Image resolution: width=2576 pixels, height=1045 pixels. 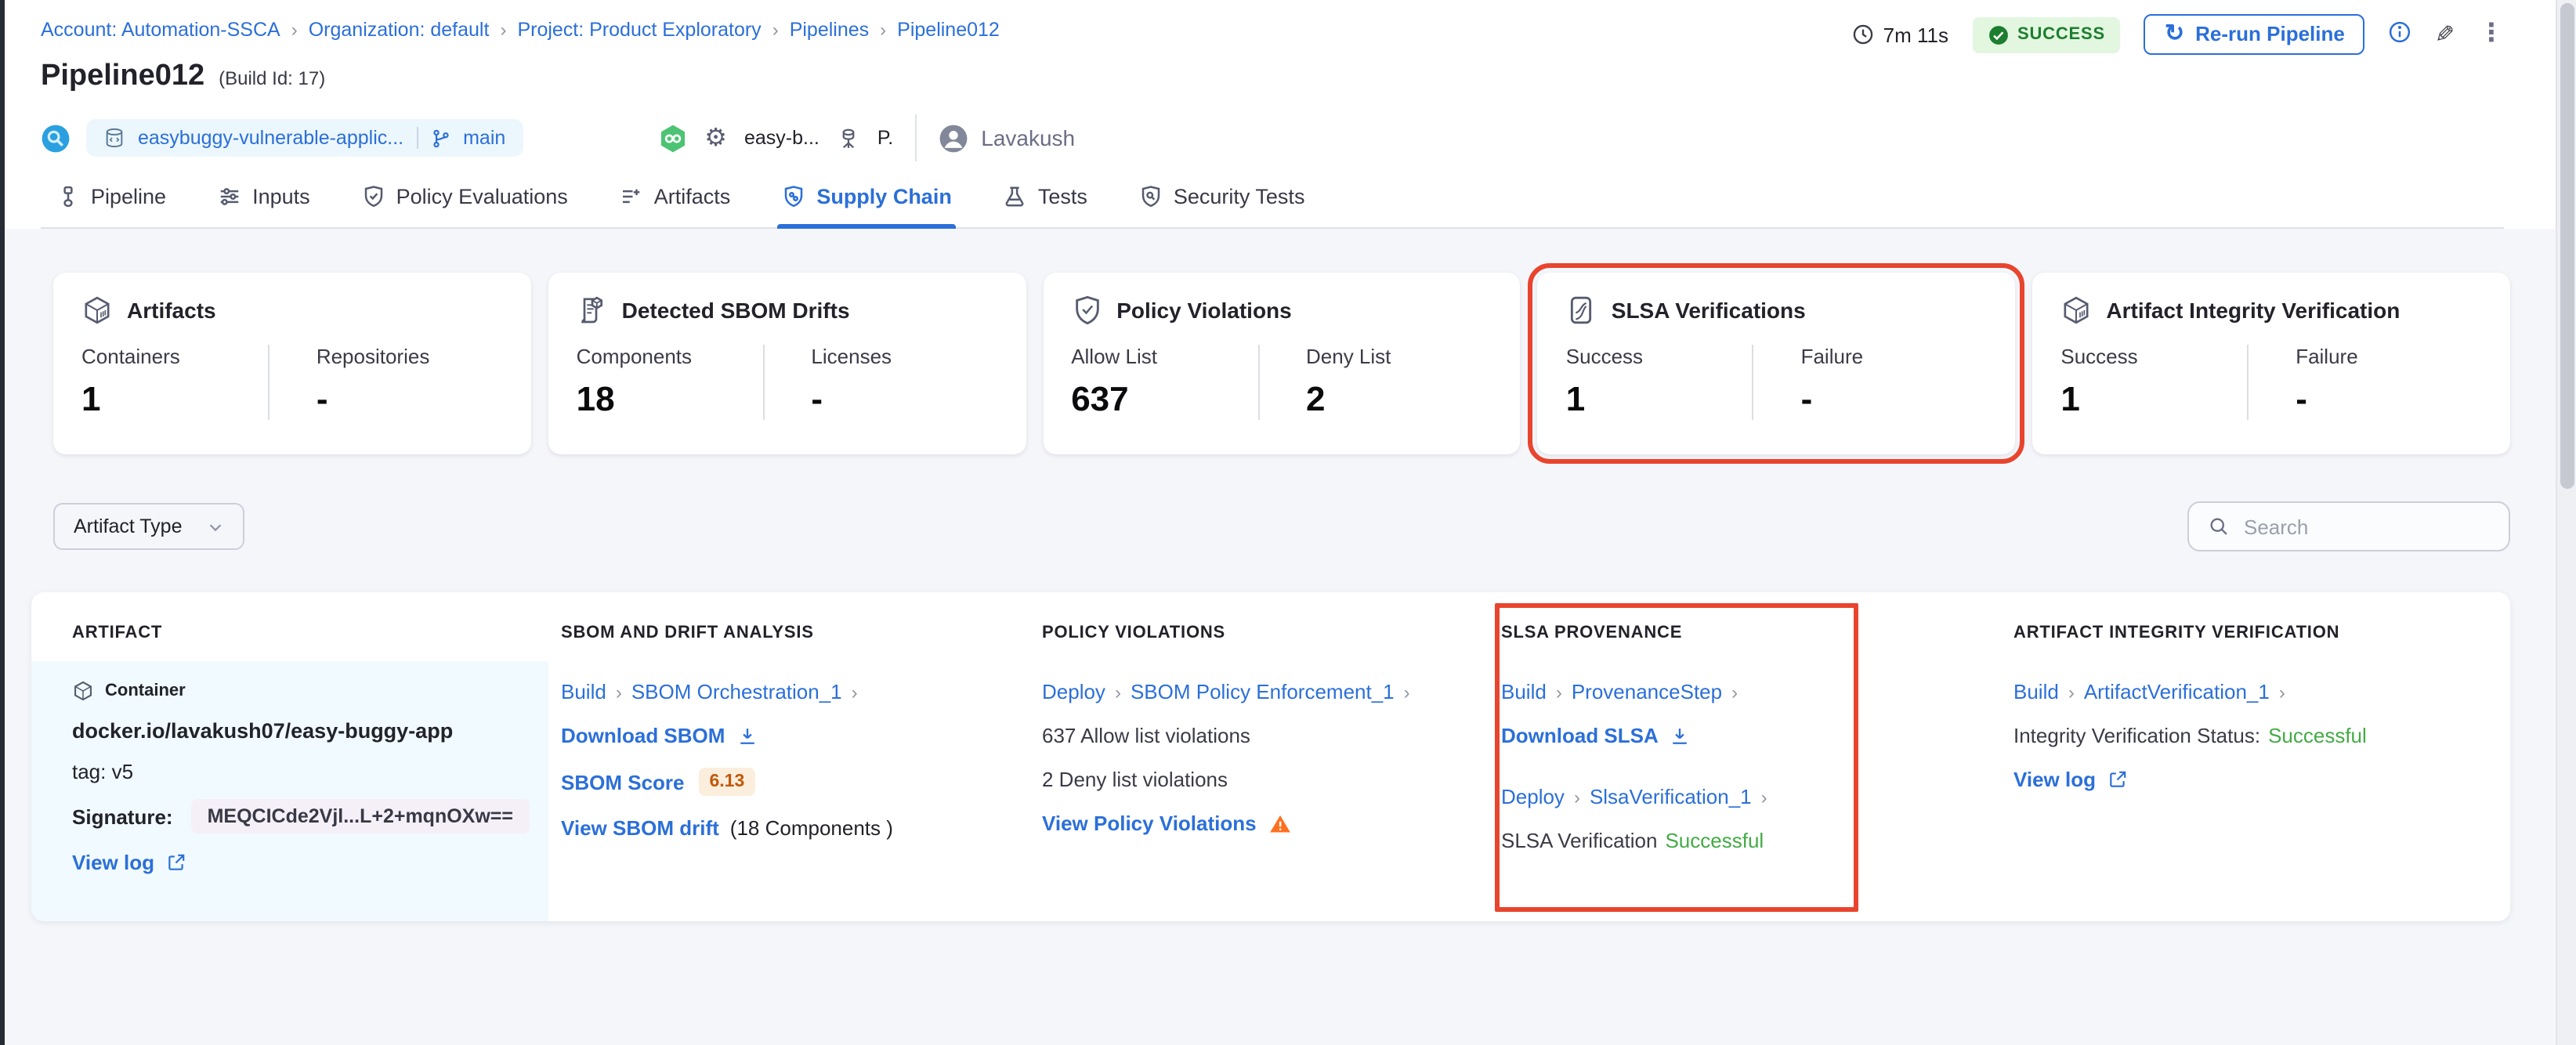 I want to click on artifact-signature: Signature: MEQCICde2Vjl...L+2+mqnOXw==, so click(x=301, y=816).